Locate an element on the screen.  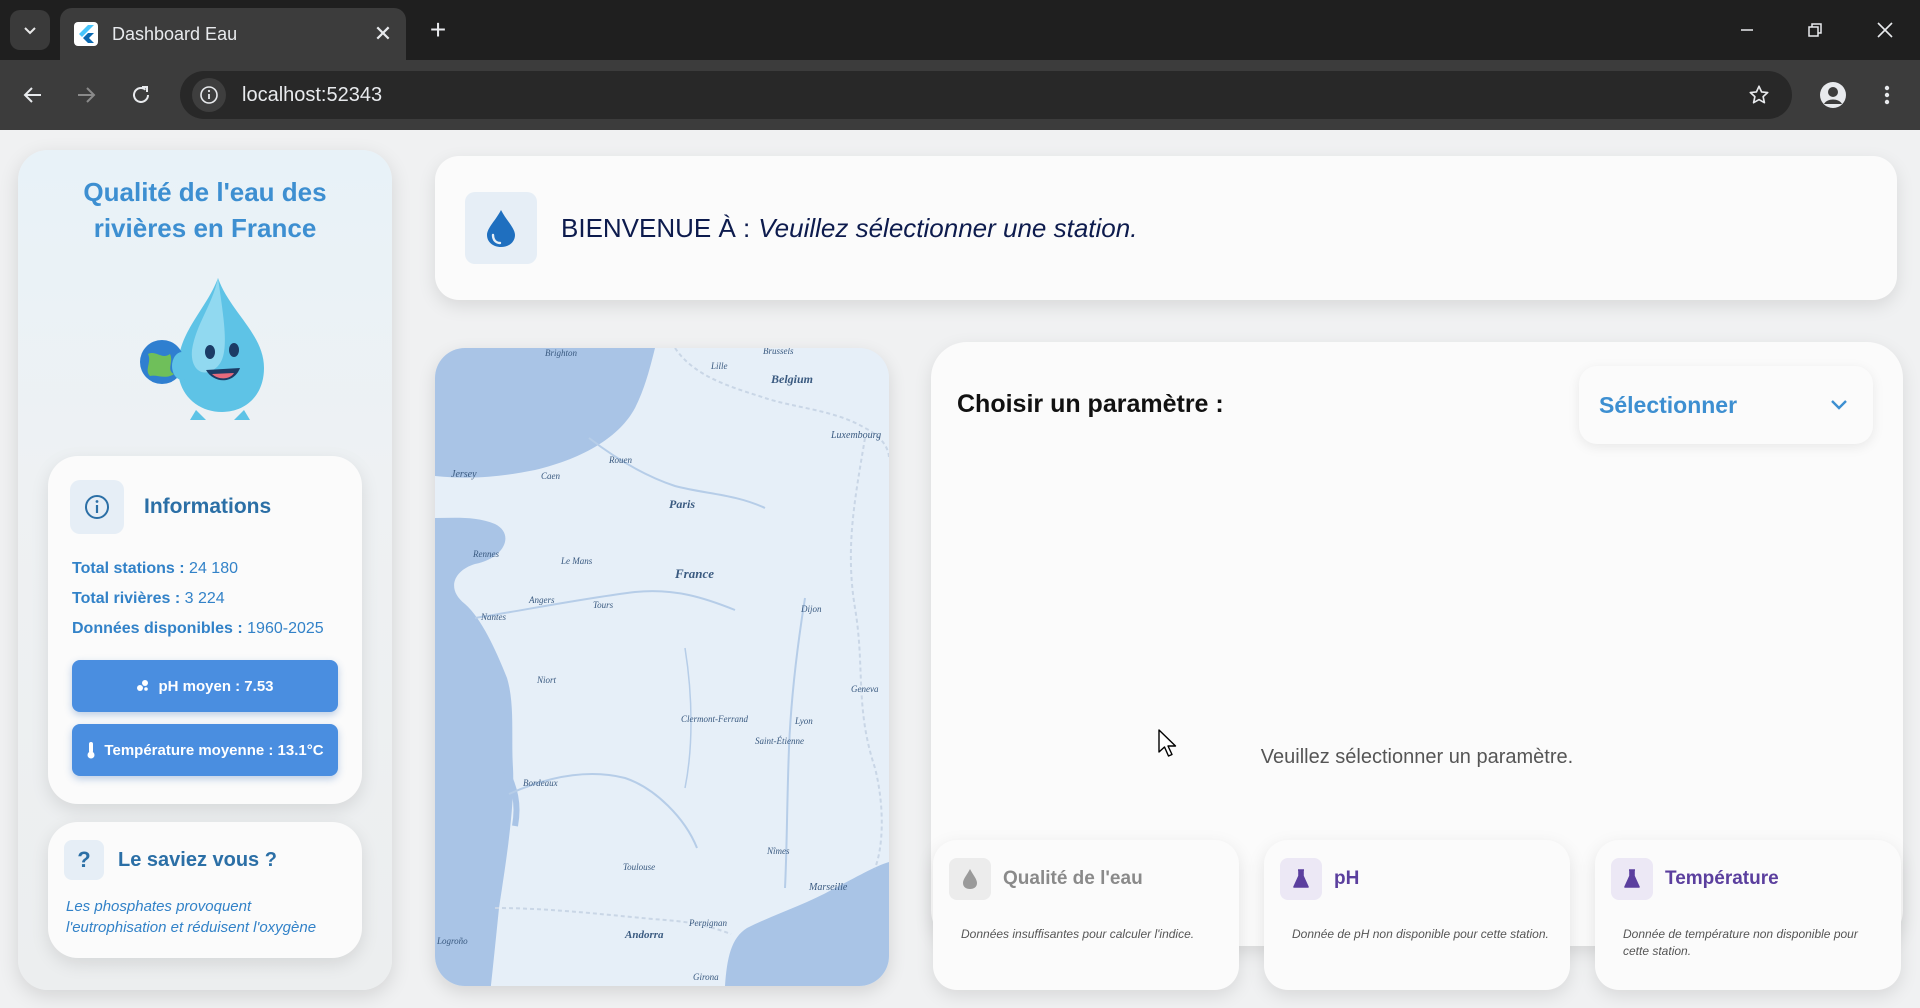
stat-label: Données disponibles : is located at coordinates (157, 628).